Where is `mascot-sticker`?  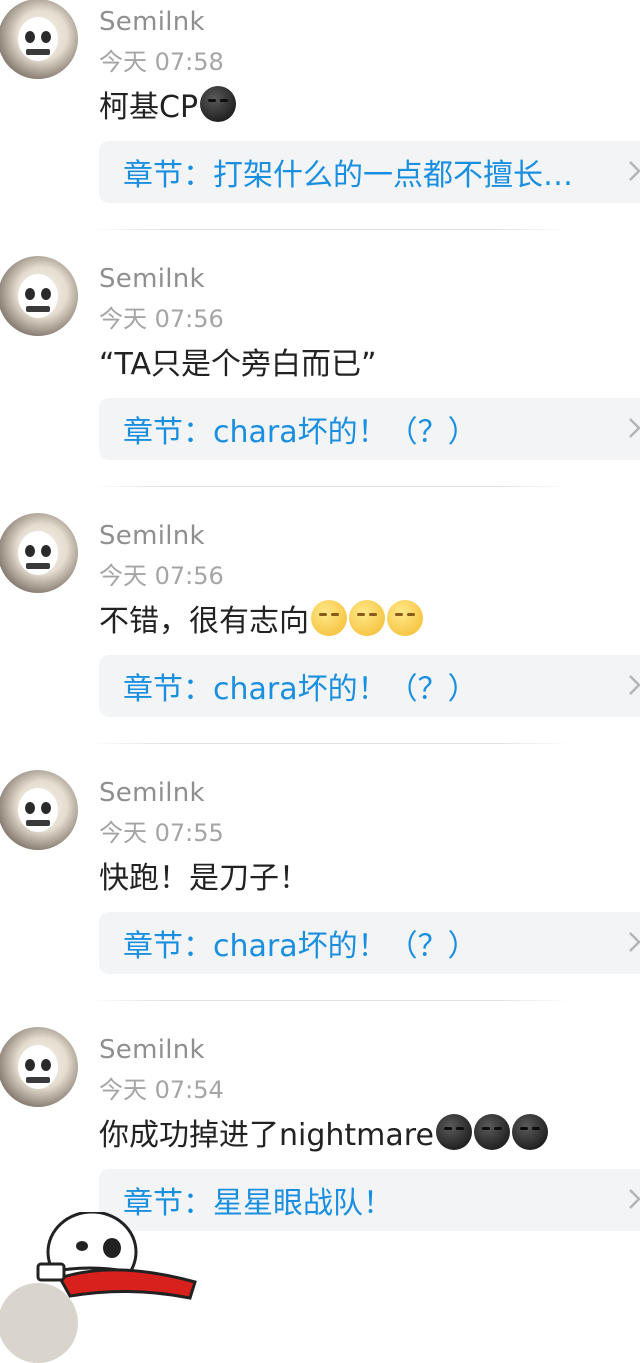
mascot-sticker is located at coordinates (116, 1256).